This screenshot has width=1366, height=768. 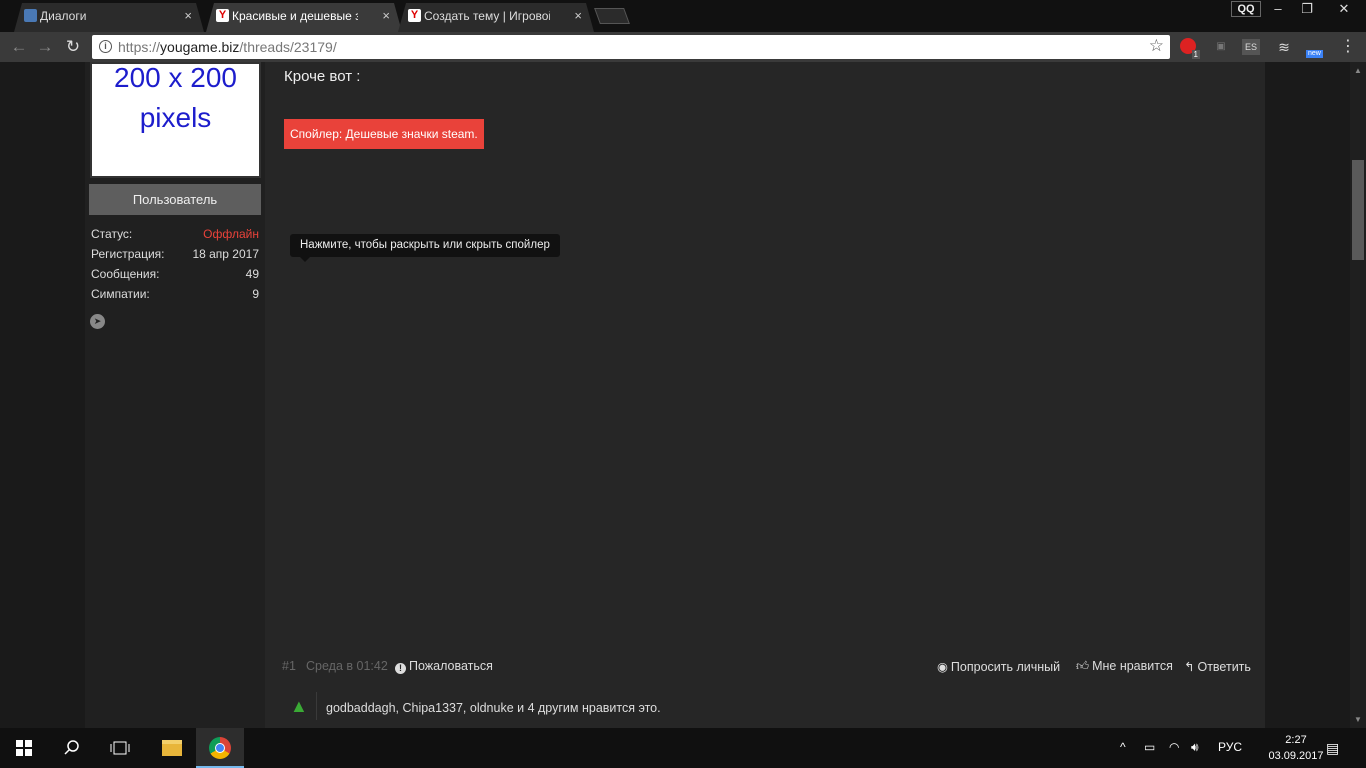 I want to click on scroll-up-icon: ▲, so click(x=1358, y=70).